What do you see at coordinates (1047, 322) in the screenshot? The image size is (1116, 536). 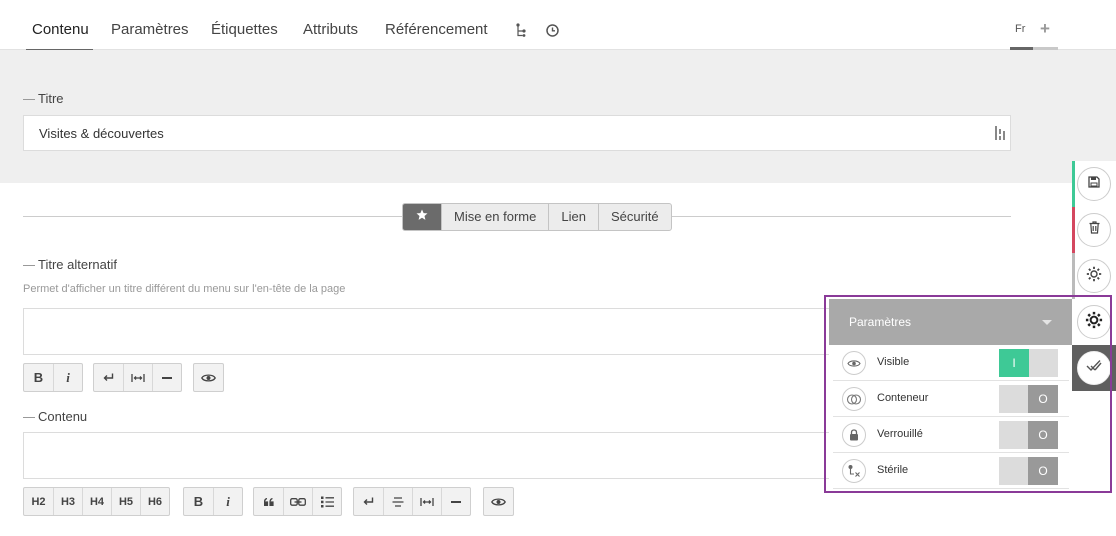 I see `chevron-down-icon` at bounding box center [1047, 322].